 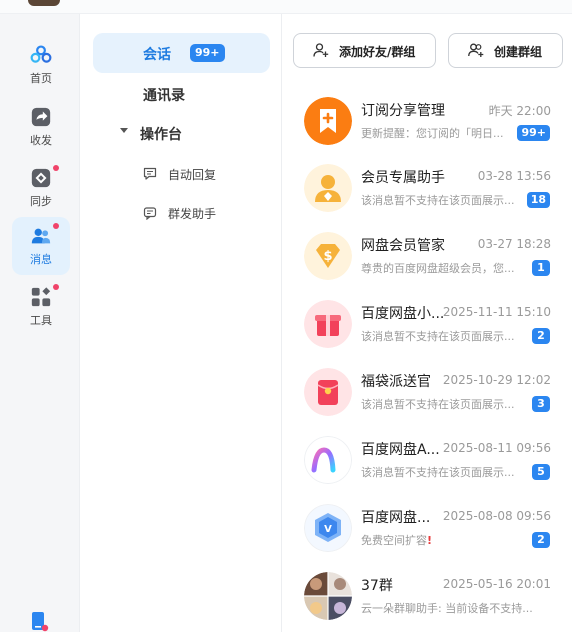 What do you see at coordinates (403, 246) in the screenshot?
I see `conversation-name: 网盘会员管家` at bounding box center [403, 246].